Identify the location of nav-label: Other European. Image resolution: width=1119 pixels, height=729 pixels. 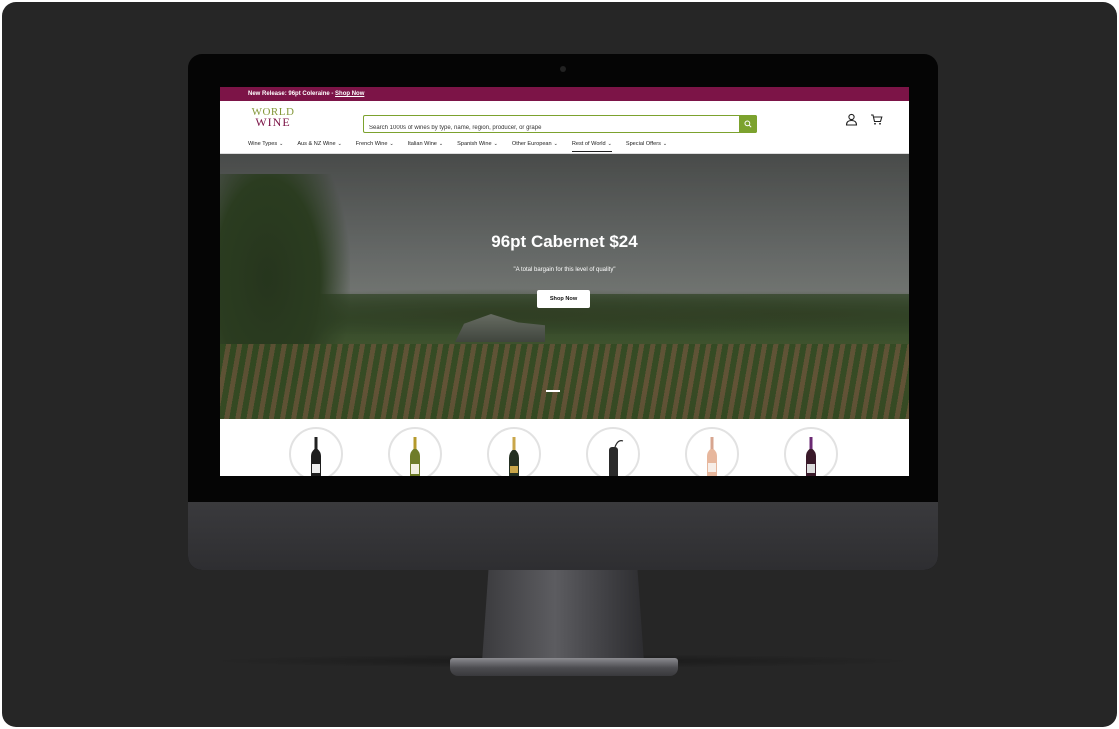
(531, 143).